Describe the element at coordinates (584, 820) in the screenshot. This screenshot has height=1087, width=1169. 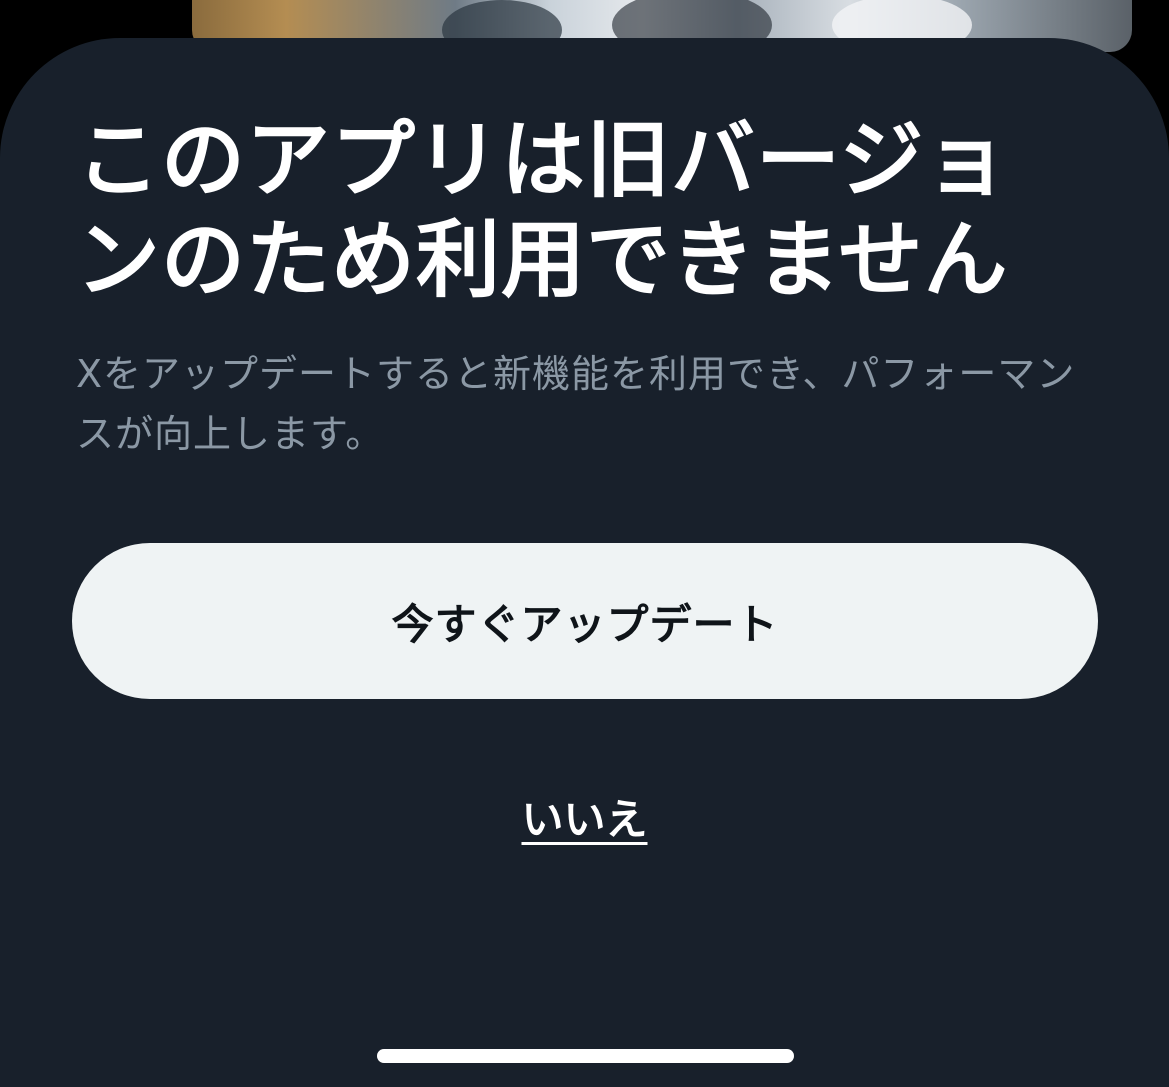
I see `decline-link: いいえ` at that location.